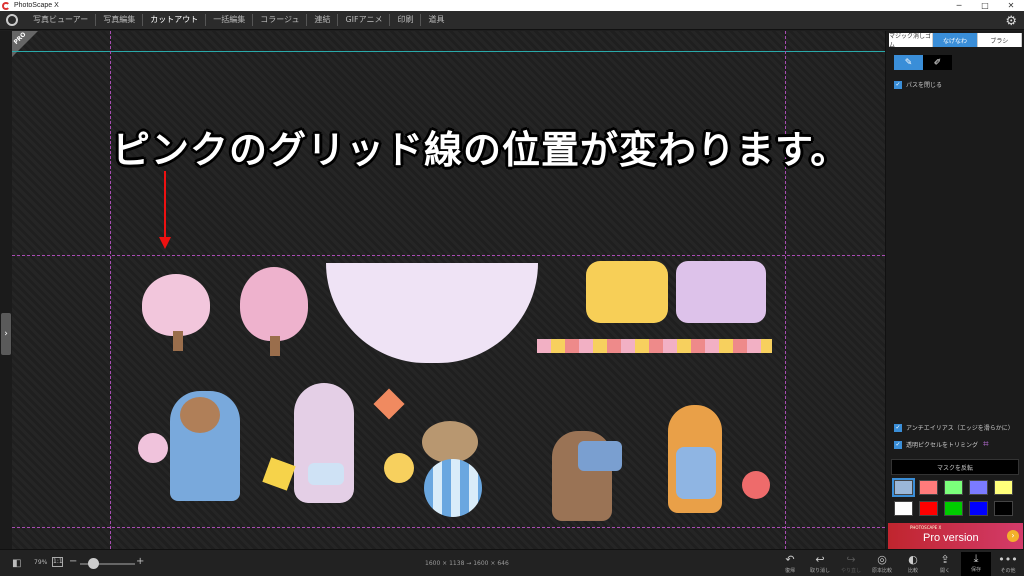 The image size is (1024, 576). I want to click on menu-cutout: カットアウト, so click(175, 20).